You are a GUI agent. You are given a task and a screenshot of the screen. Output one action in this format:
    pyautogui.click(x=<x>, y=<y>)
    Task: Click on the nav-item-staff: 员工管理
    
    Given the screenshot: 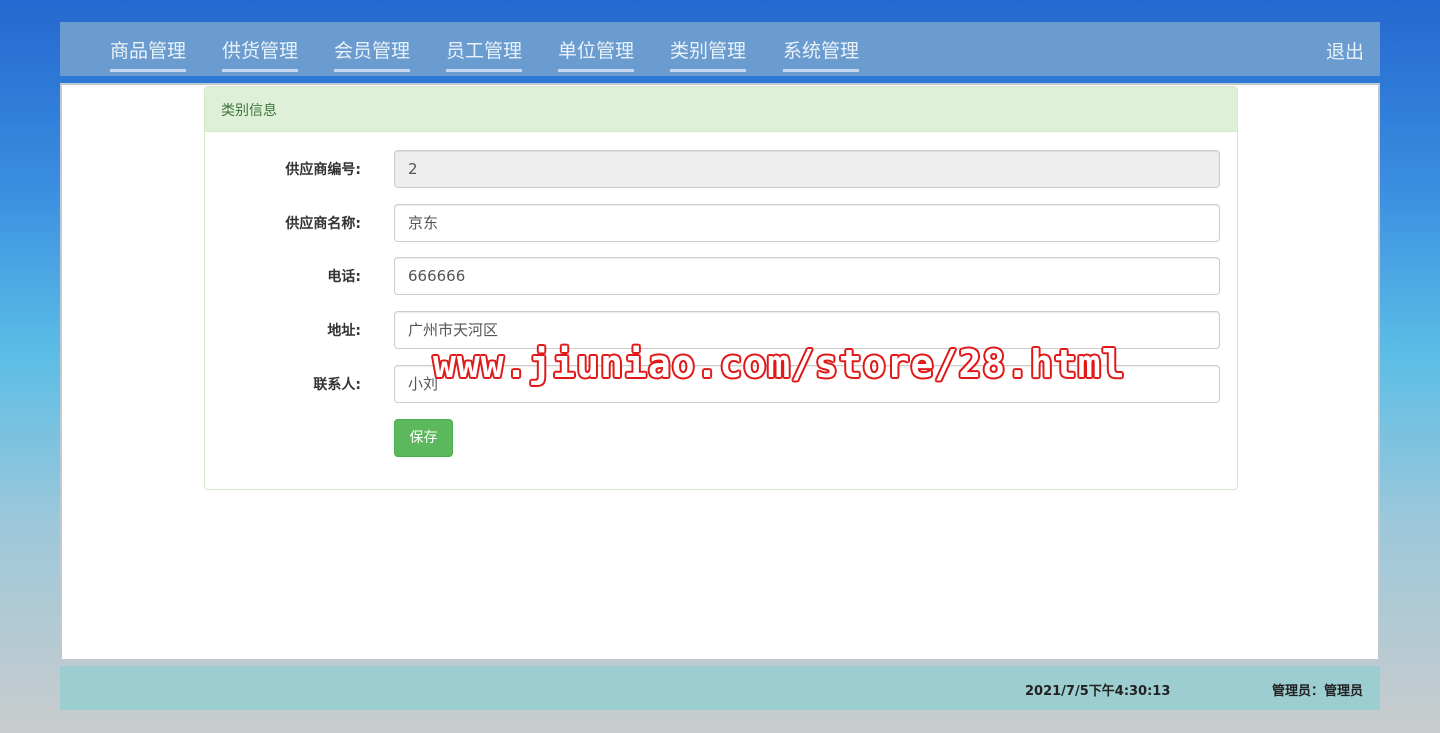 What is the action you would take?
    pyautogui.click(x=484, y=55)
    